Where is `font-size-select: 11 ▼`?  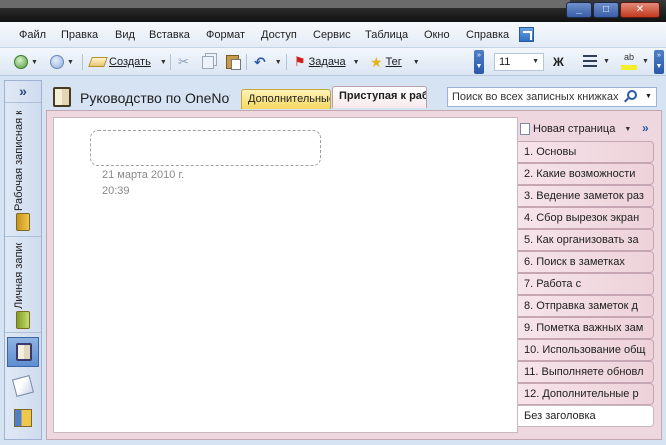
font-size-select: 11 ▼ is located at coordinates (519, 62).